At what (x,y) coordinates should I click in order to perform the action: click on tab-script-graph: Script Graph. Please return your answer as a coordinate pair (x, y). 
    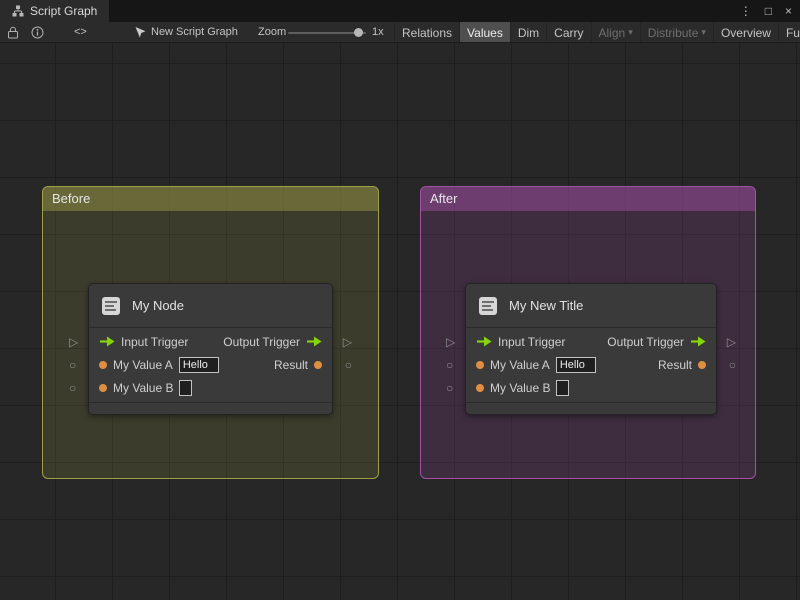
    Looking at the image, I should click on (55, 11).